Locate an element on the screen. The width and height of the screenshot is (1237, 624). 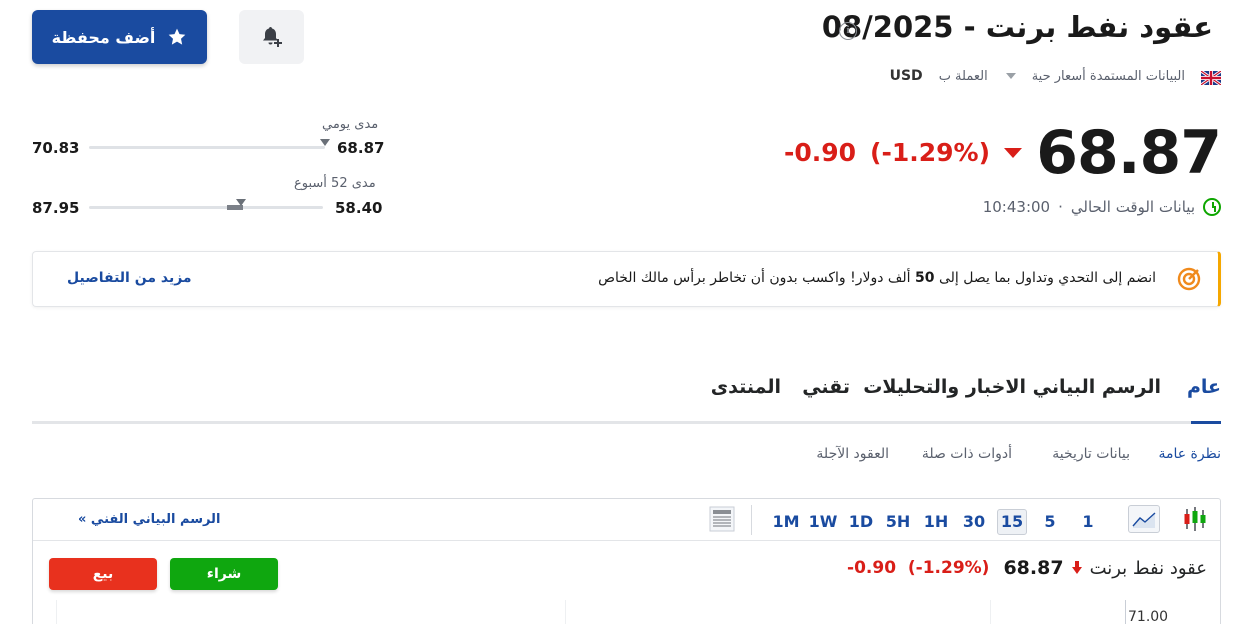
star-icon is located at coordinates (177, 36).